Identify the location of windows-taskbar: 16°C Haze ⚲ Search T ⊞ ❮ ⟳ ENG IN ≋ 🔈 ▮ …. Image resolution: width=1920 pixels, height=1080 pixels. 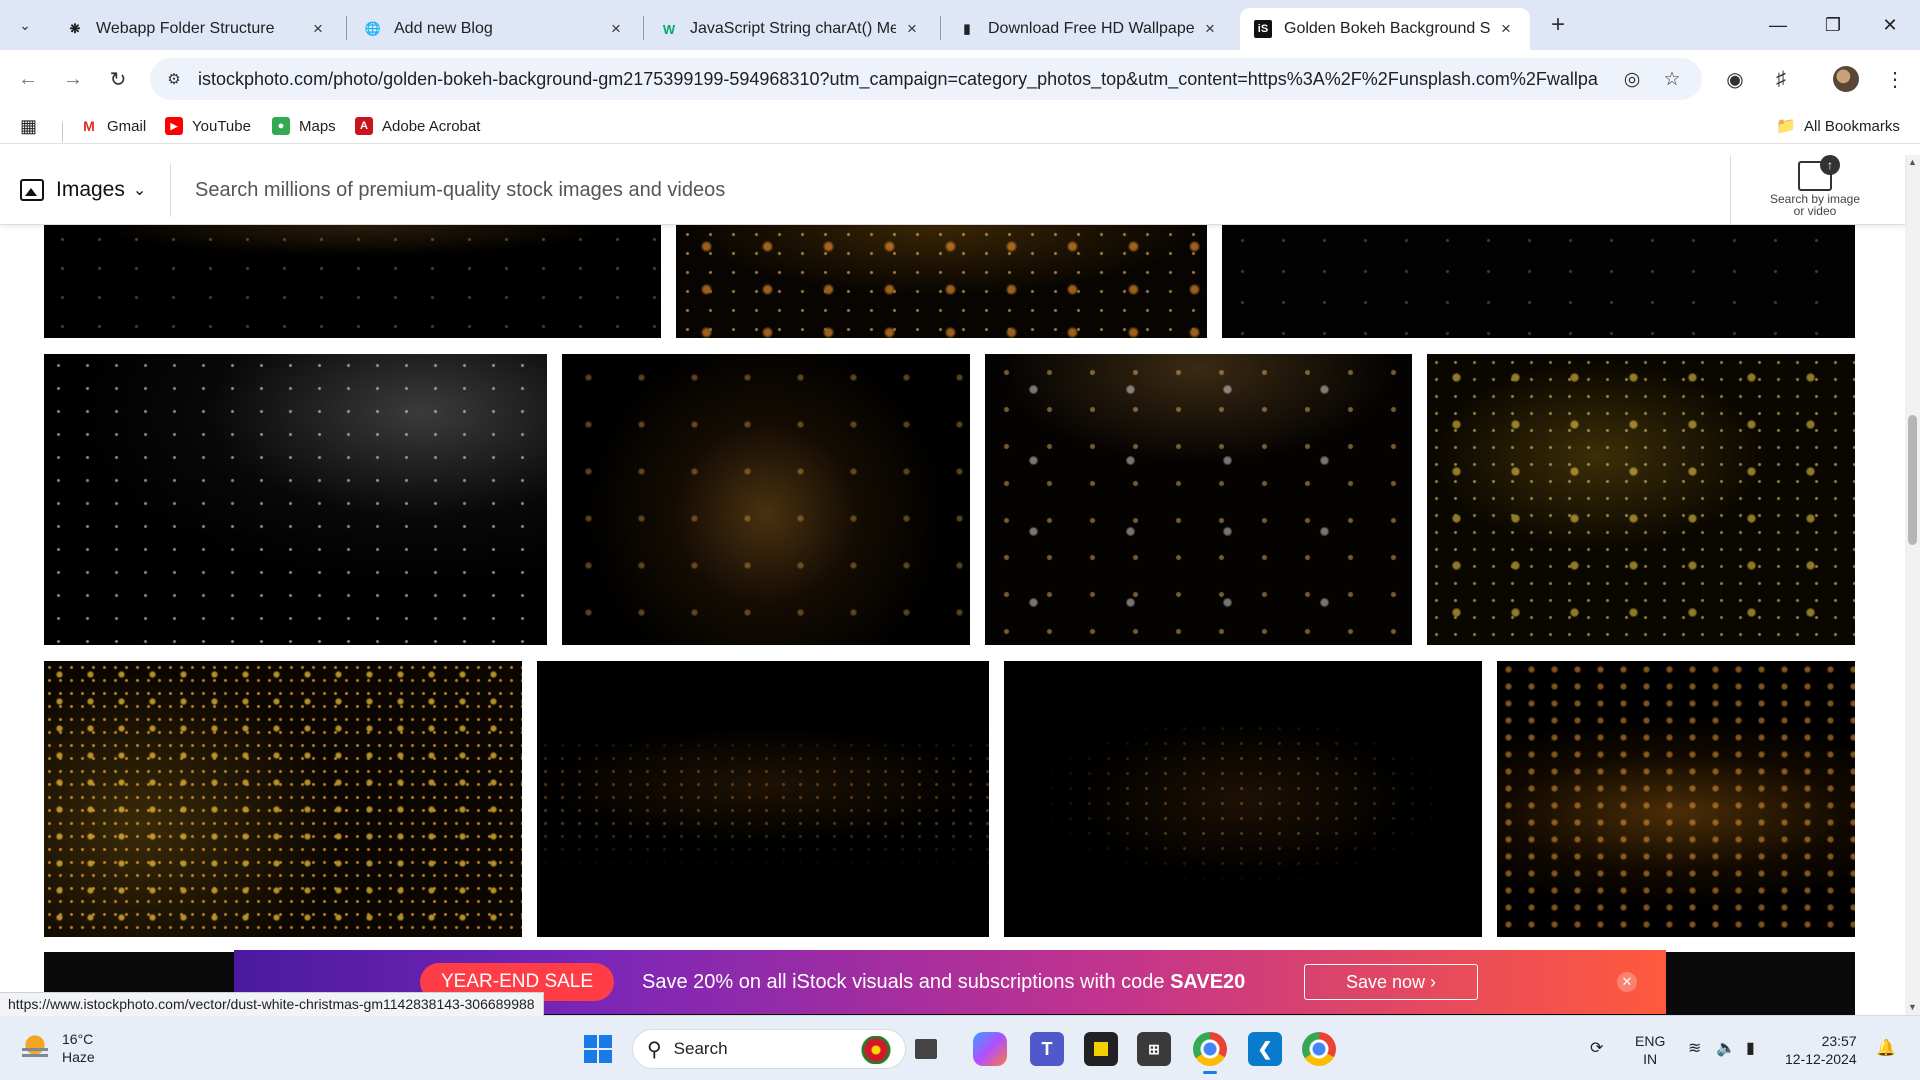
(960, 1047).